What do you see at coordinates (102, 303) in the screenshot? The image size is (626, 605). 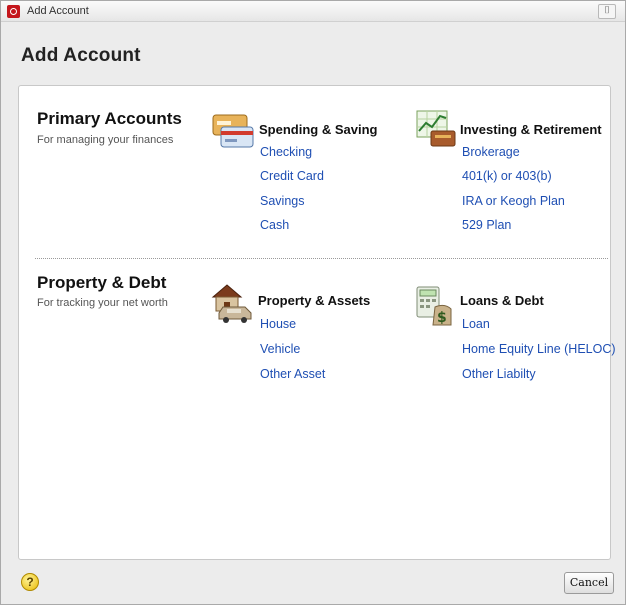 I see `property-debt-subtitle: For tracking your net worth` at bounding box center [102, 303].